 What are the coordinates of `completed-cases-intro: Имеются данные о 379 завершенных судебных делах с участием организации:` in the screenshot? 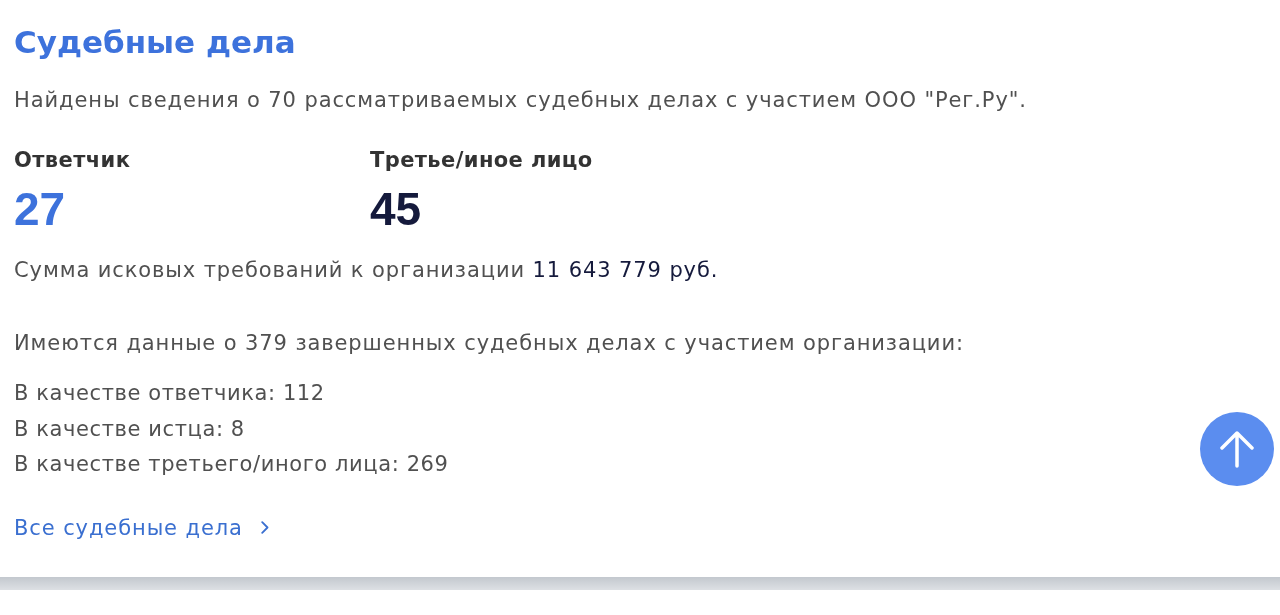 It's located at (489, 343).